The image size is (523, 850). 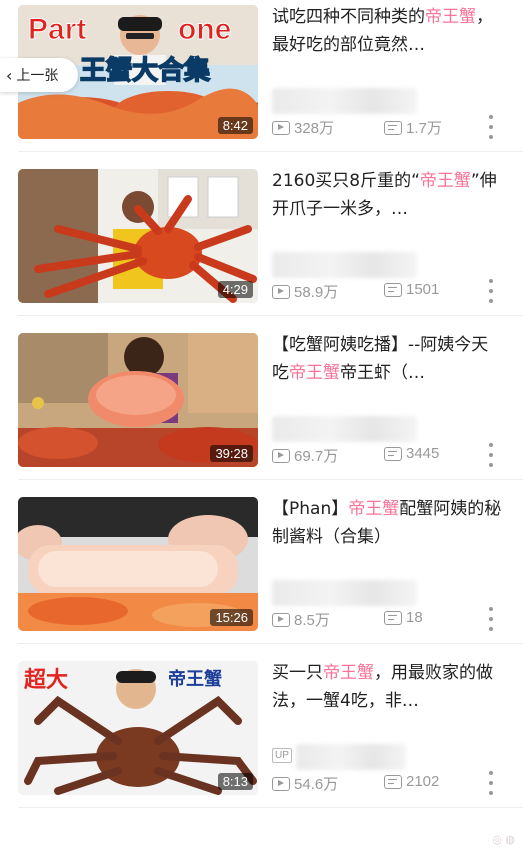 I want to click on video-stats: 69.7万 3445, so click(x=392, y=456).